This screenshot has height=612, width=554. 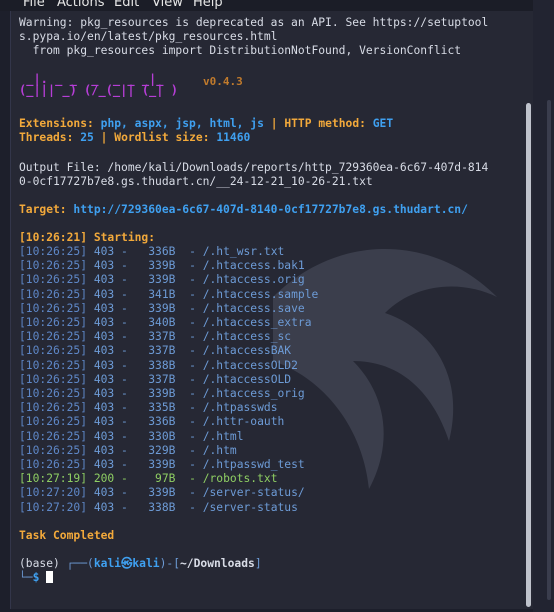 What do you see at coordinates (528, 355) in the screenshot?
I see `terminal-scrollbar` at bounding box center [528, 355].